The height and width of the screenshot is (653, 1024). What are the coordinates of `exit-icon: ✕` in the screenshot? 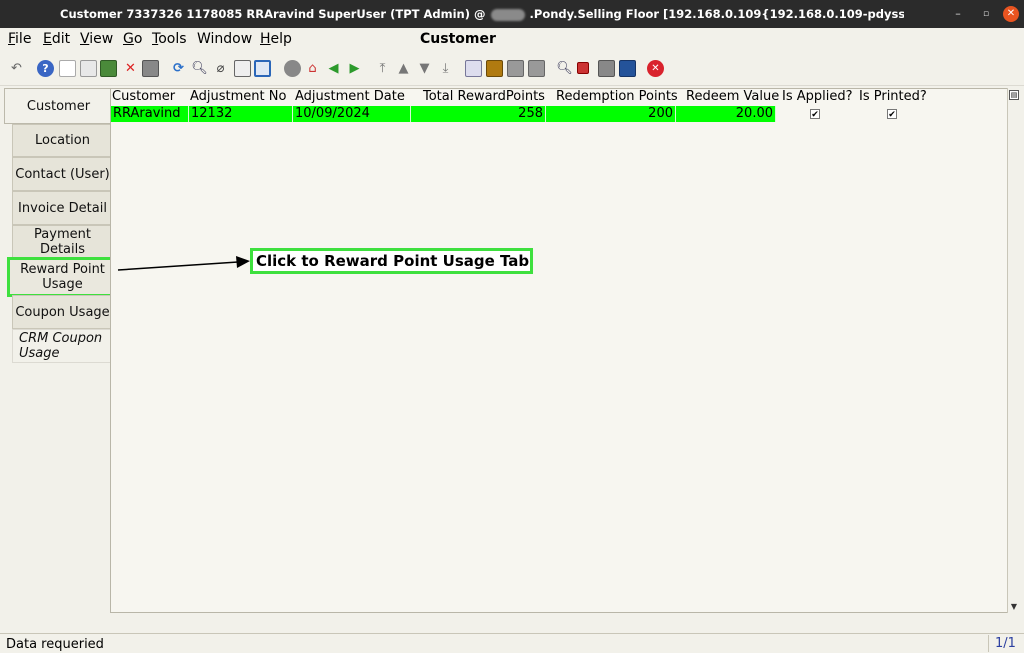 It's located at (655, 68).